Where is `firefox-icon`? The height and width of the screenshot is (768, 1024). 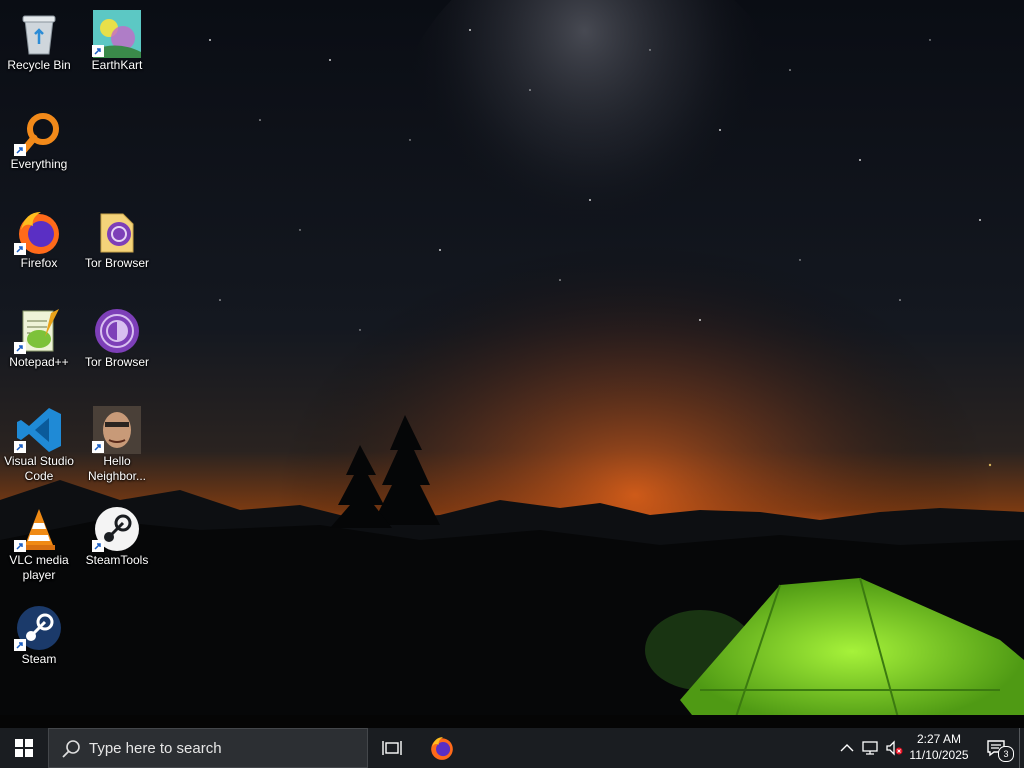 firefox-icon is located at coordinates (442, 748).